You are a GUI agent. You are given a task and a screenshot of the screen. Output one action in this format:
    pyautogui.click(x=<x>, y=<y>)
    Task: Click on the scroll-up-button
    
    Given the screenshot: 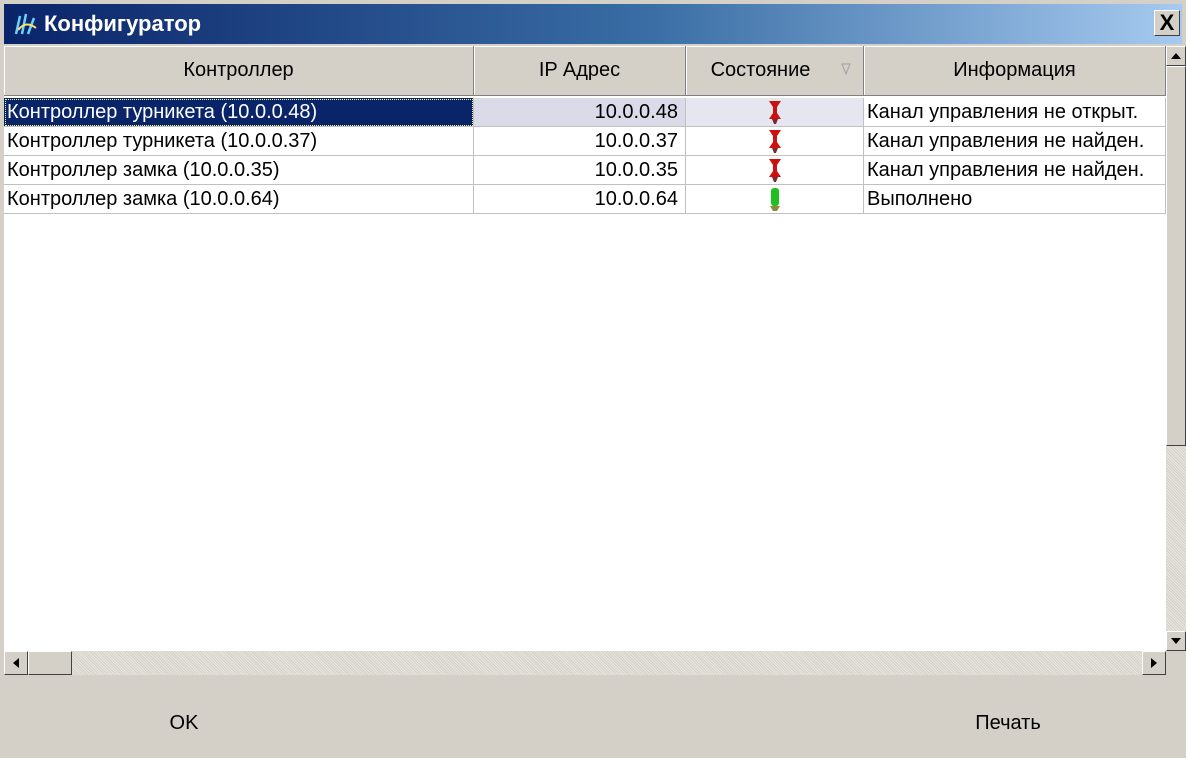 What is the action you would take?
    pyautogui.click(x=1176, y=56)
    